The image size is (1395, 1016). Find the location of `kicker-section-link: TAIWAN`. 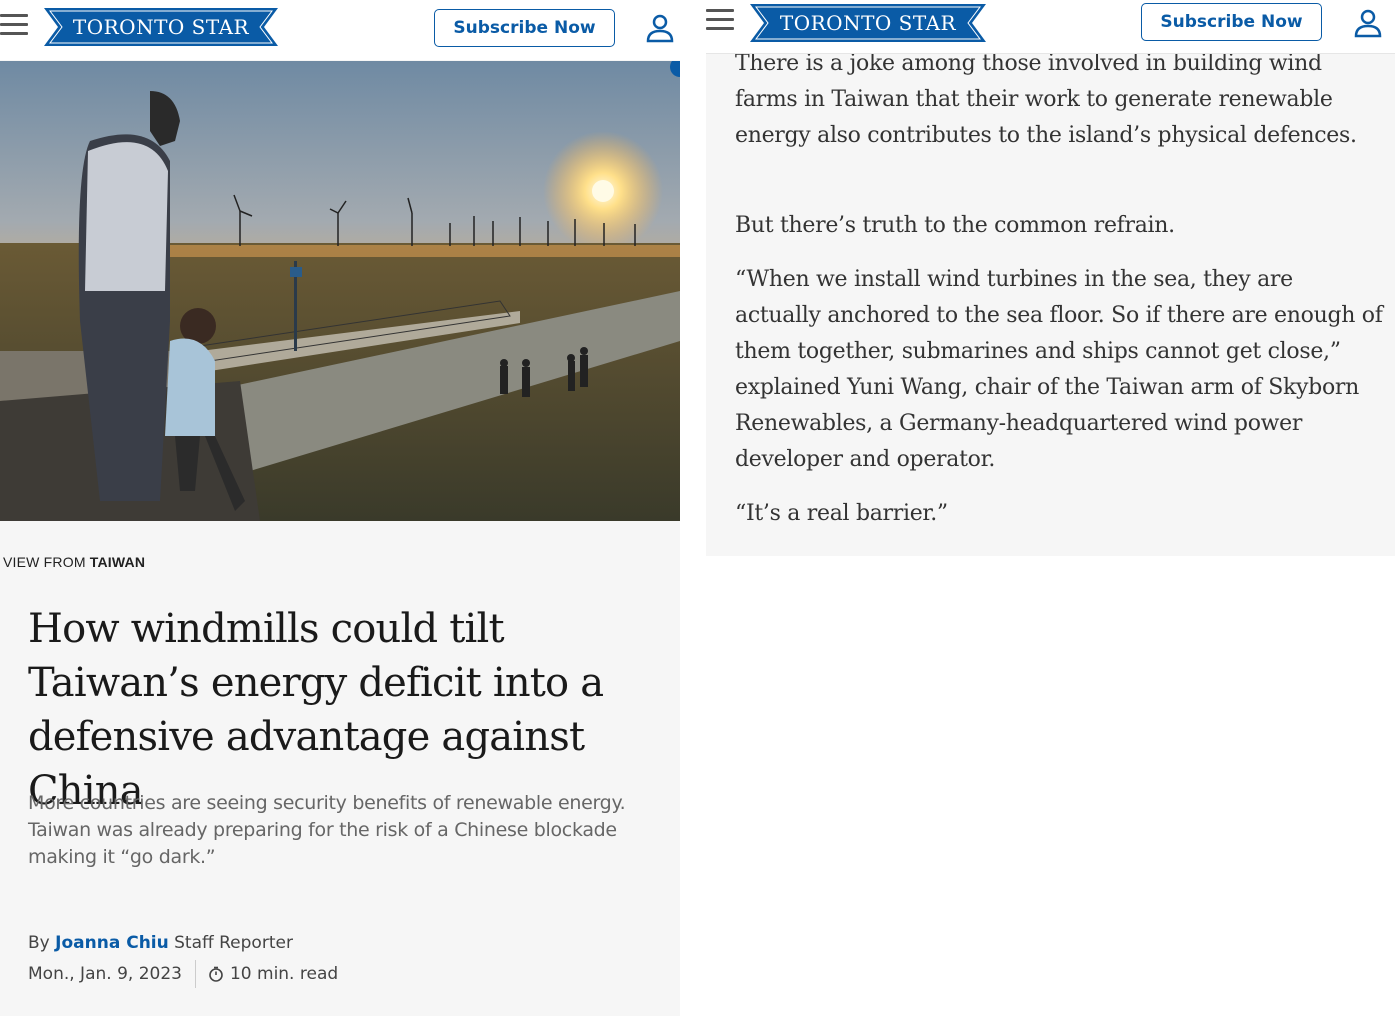

kicker-section-link: TAIWAN is located at coordinates (117, 562).